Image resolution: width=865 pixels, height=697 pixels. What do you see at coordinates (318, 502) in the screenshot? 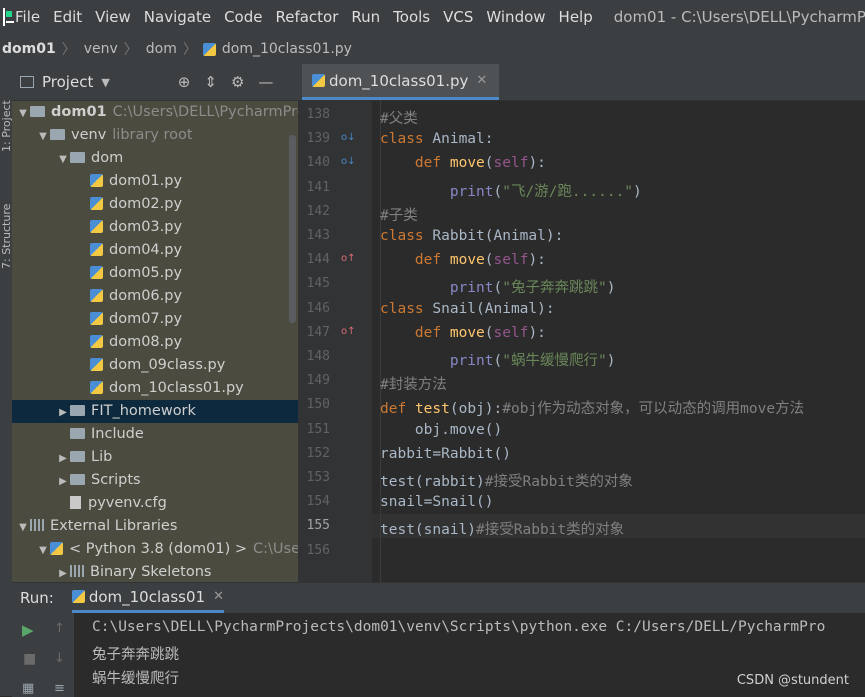
I see `line-number: 154` at bounding box center [318, 502].